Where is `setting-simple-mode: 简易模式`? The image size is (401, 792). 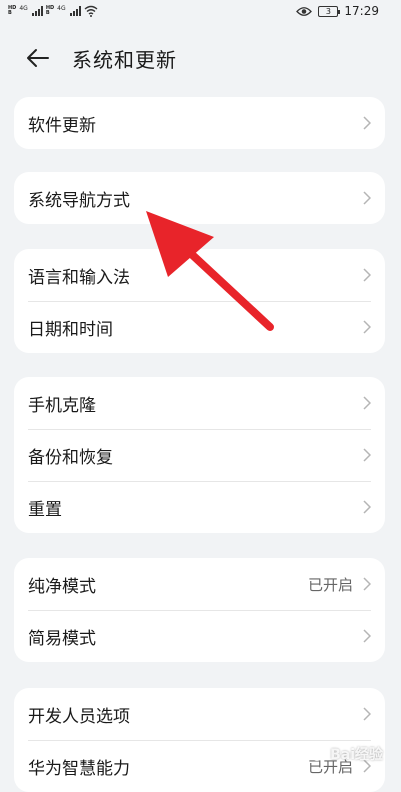
setting-simple-mode: 简易模式 is located at coordinates (199, 636).